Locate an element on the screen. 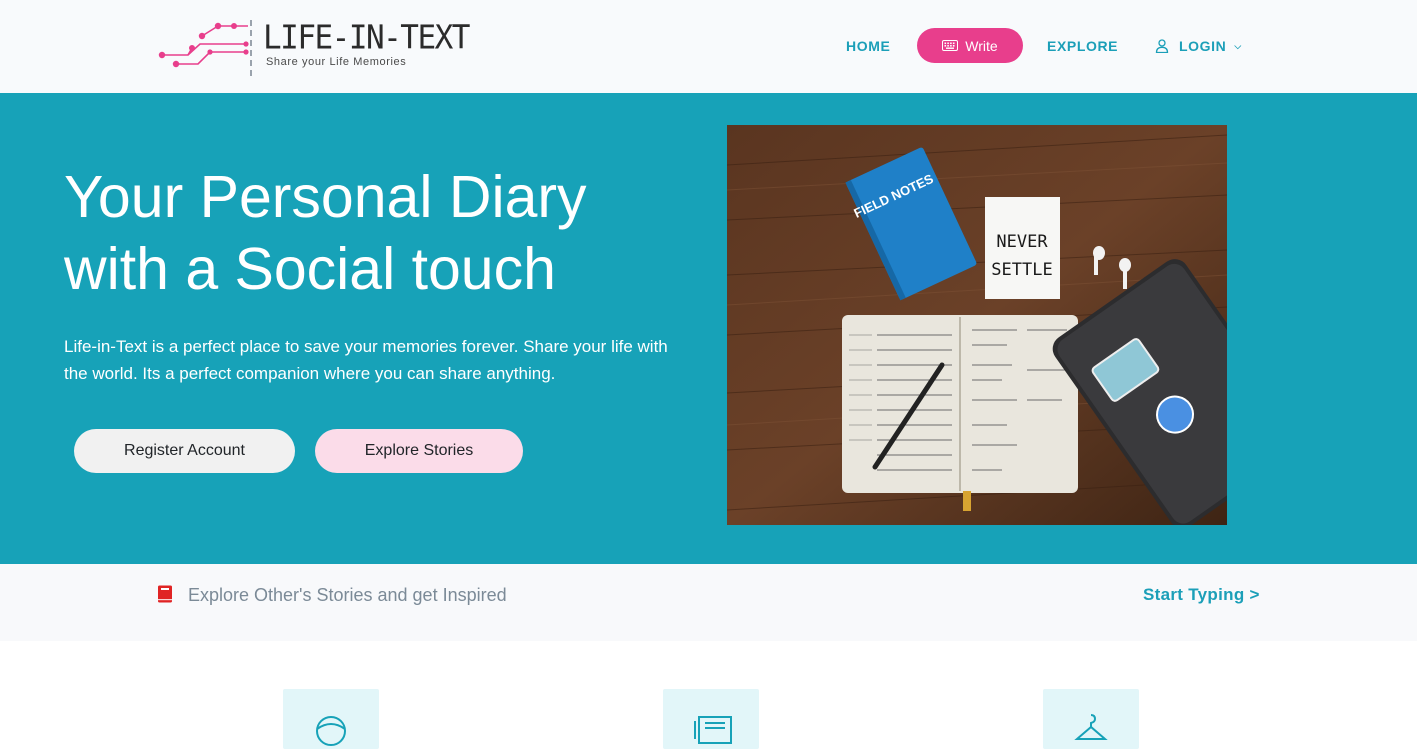 This screenshot has height=749, width=1417. explore-strip-text: Explore Other's Stories and get Inspired is located at coordinates (347, 595).